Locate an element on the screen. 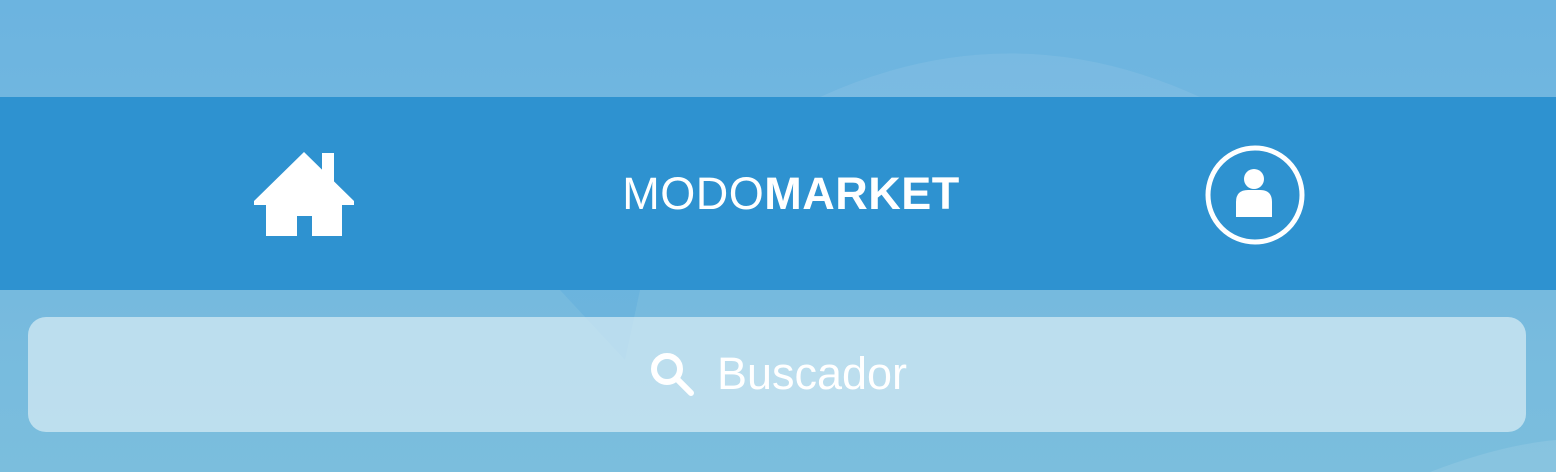 This screenshot has width=1556, height=472. user-icon is located at coordinates (1255, 195).